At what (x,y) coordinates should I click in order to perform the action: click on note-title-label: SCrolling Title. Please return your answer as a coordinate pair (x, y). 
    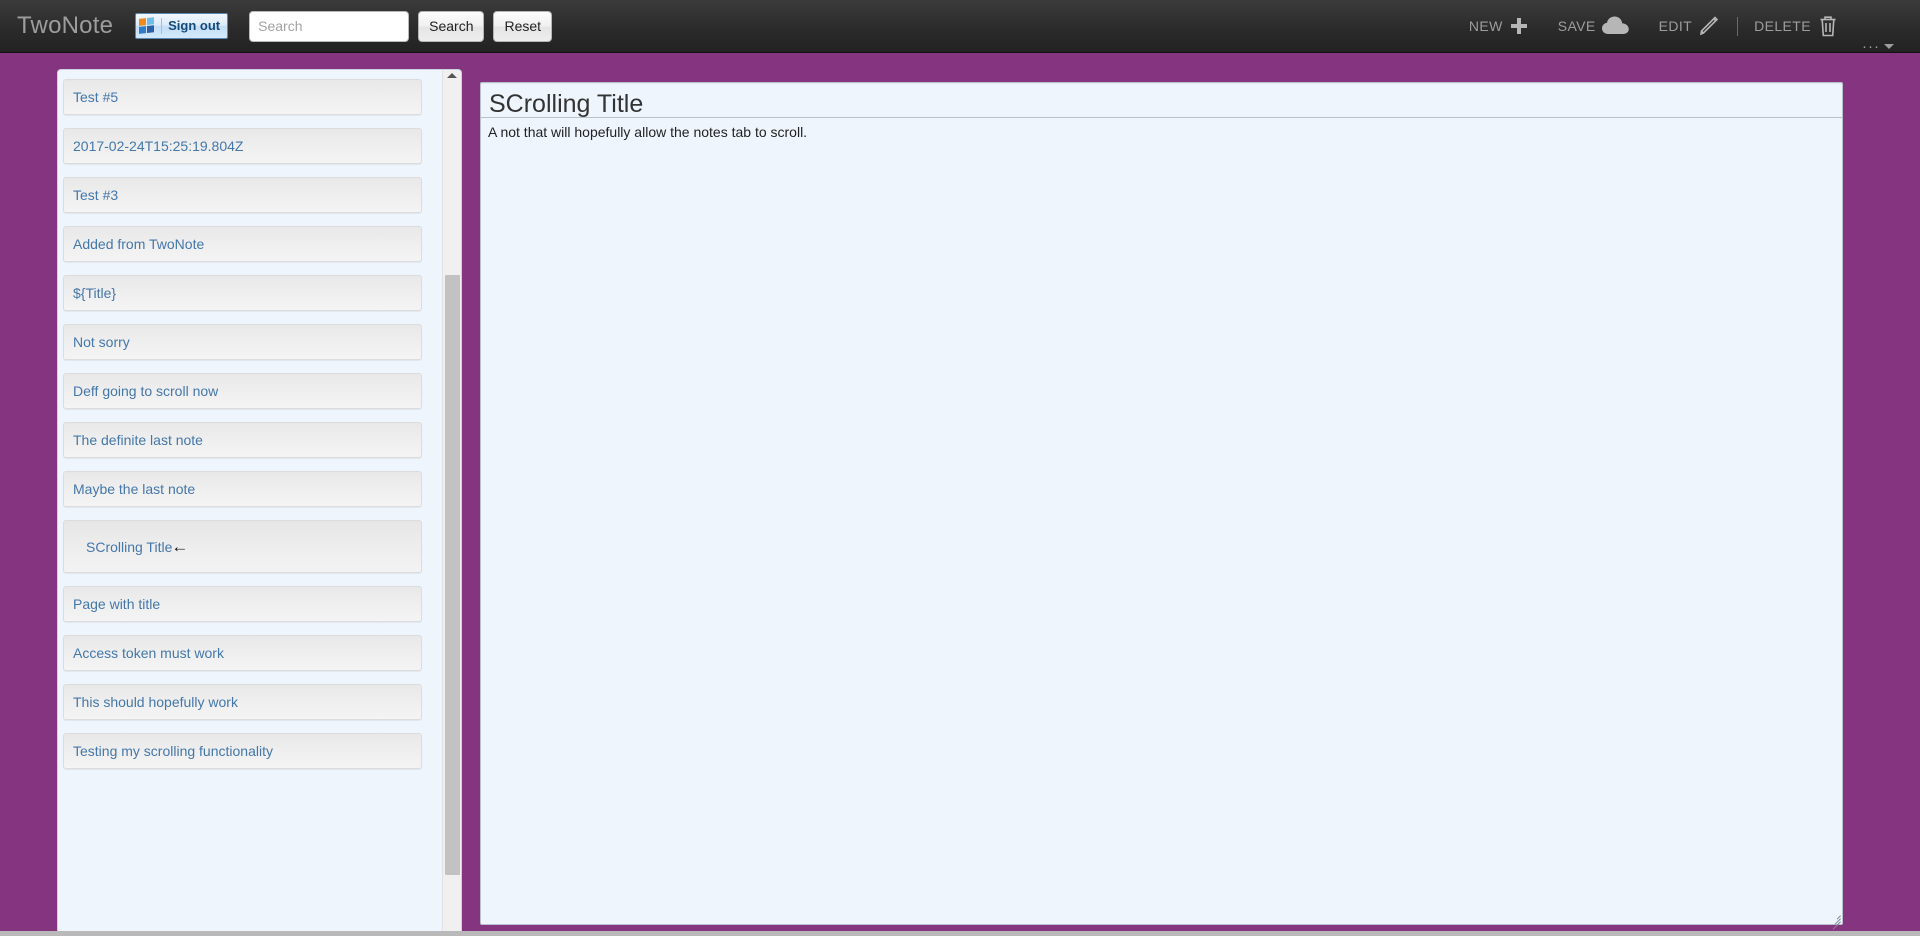
    Looking at the image, I should click on (129, 546).